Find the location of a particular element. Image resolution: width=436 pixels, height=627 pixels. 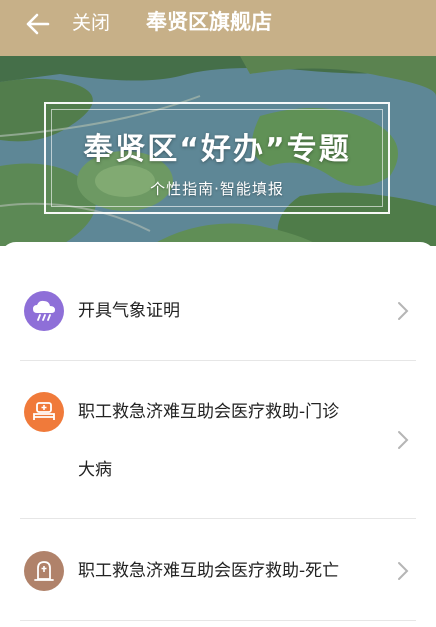

banner-subtitle: 个性指南·智能填报 is located at coordinates (217, 189).